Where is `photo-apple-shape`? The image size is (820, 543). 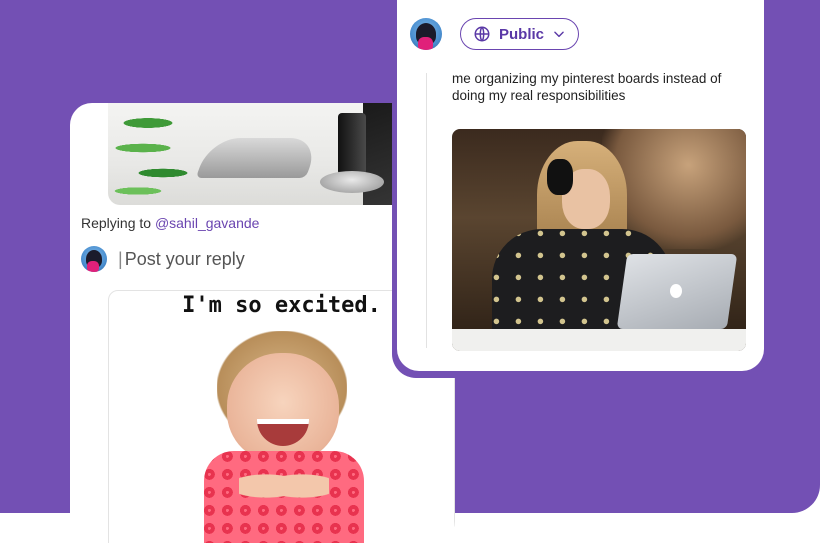
photo-apple-shape is located at coordinates (676, 291).